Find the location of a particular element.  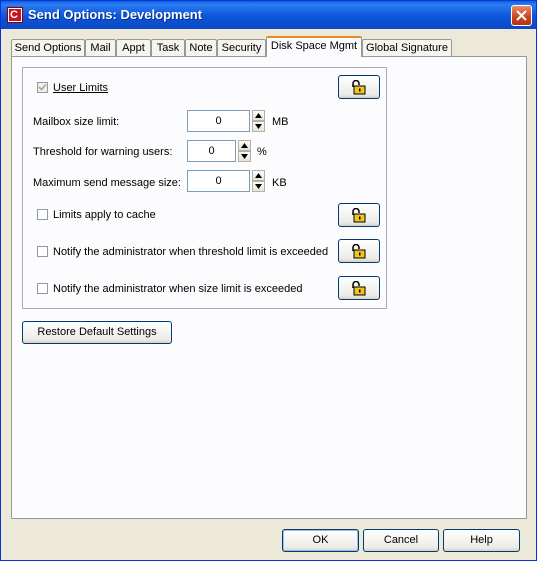

tab-security: Security is located at coordinates (241, 47).